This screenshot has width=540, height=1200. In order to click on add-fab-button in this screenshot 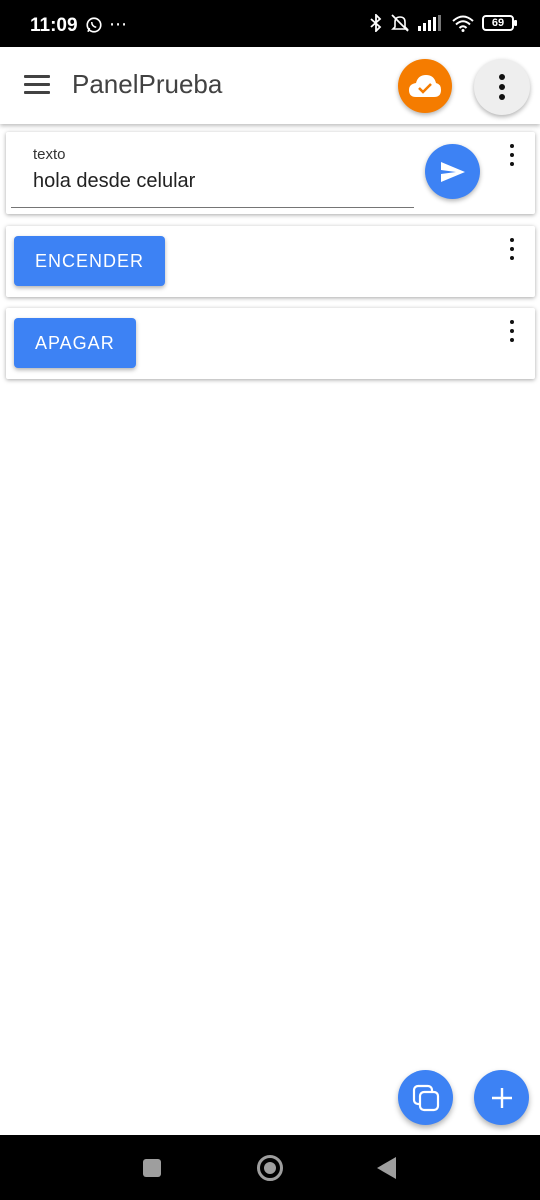, I will do `click(501, 1097)`.